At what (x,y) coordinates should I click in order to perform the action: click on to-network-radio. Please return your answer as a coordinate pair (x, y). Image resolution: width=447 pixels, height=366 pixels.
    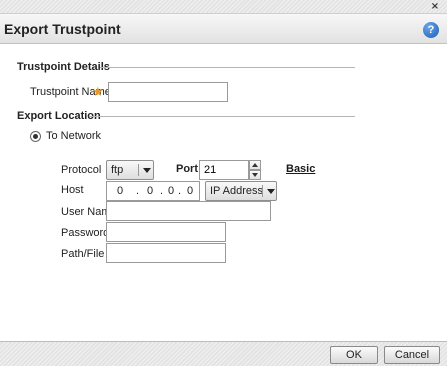
    Looking at the image, I should click on (35, 136).